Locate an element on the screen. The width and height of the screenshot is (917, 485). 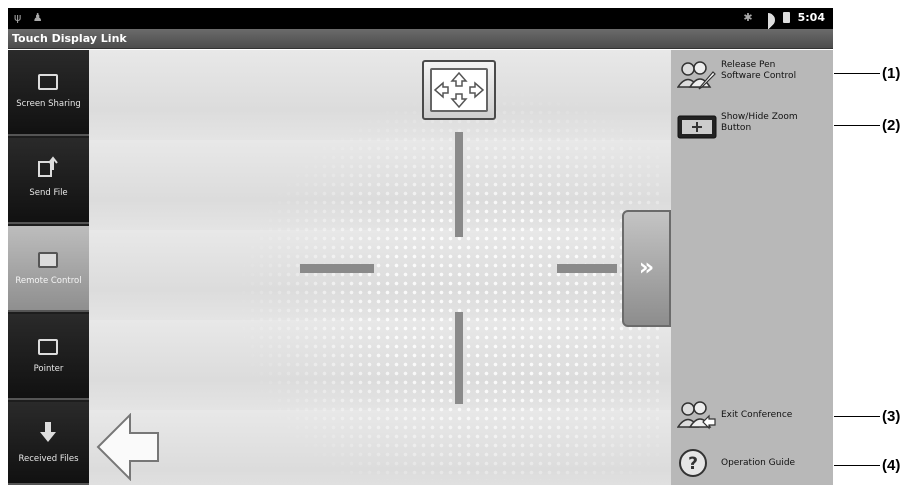
release-pen-label-line1: Release Pen is located at coordinates (748, 65).